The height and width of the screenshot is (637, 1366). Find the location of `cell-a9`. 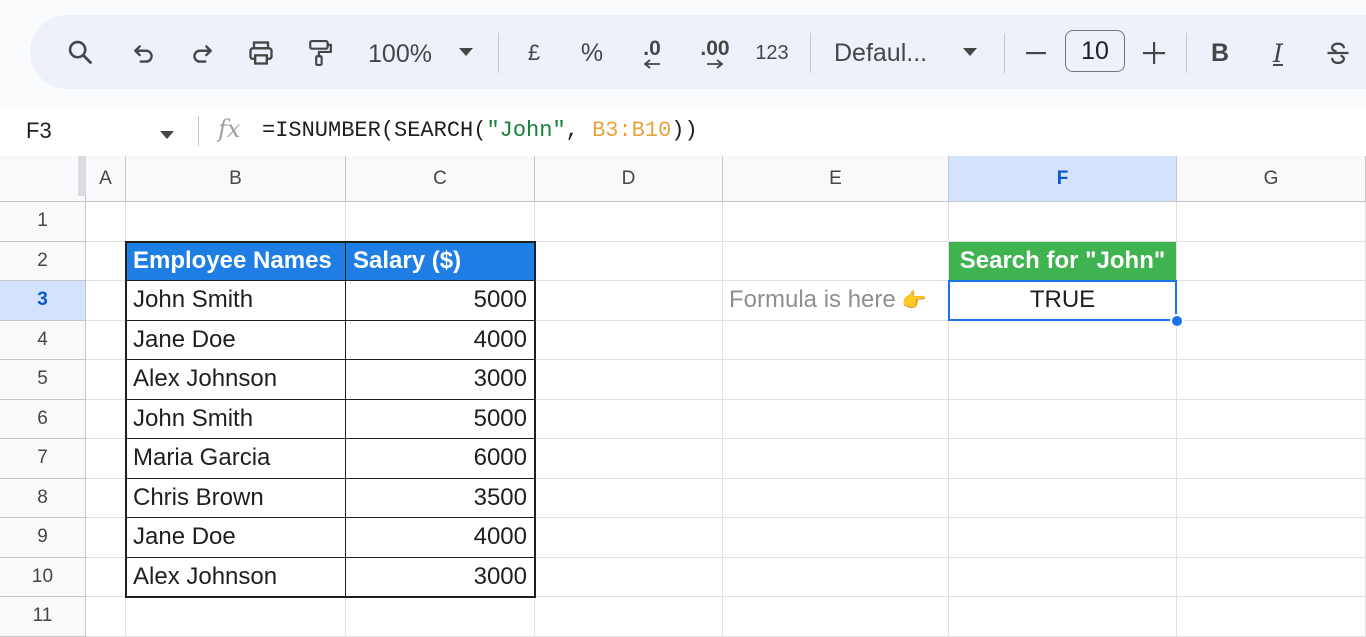

cell-a9 is located at coordinates (106, 538).